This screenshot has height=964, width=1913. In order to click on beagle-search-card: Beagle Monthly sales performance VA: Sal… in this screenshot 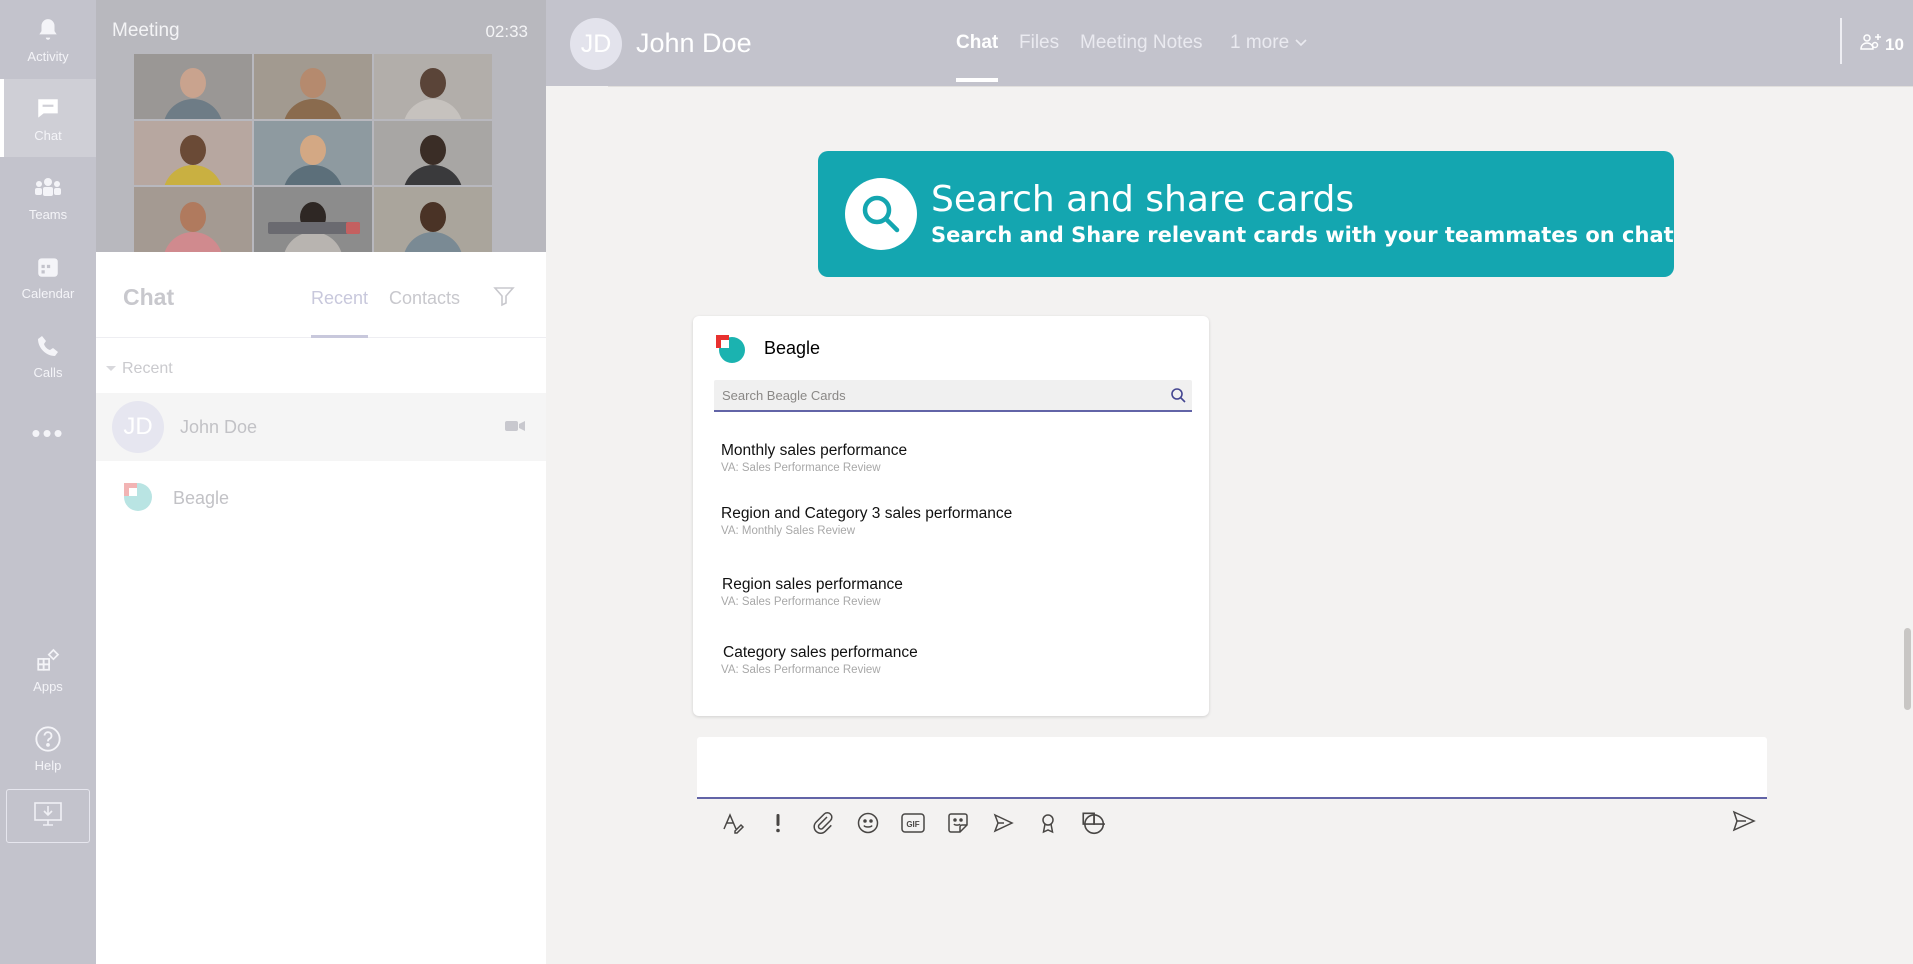, I will do `click(951, 516)`.